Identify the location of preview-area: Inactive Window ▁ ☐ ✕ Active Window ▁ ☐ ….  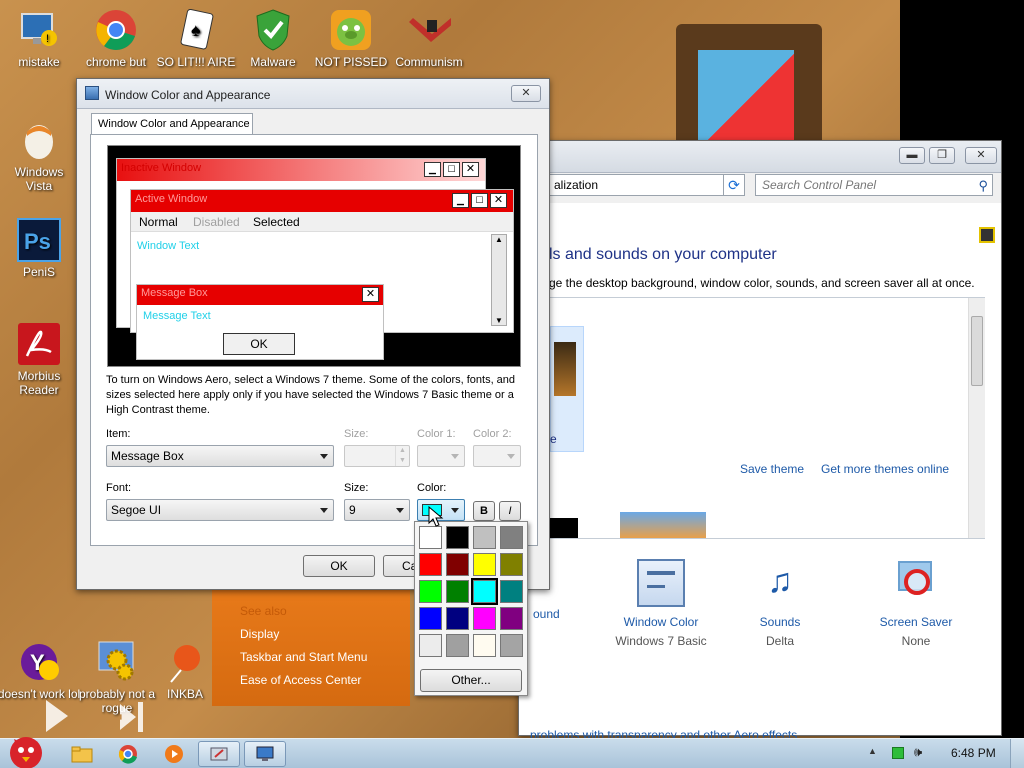
(314, 256).